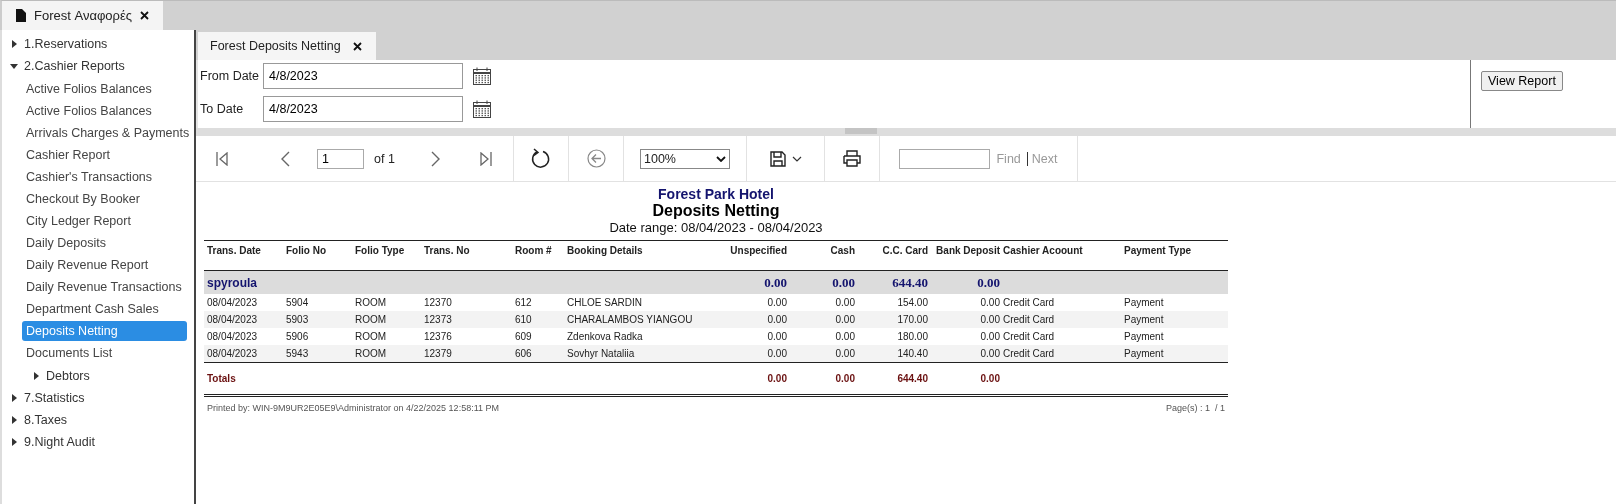 The height and width of the screenshot is (504, 1616). Describe the element at coordinates (285, 158) in the screenshot. I see `previous-page-icon` at that location.